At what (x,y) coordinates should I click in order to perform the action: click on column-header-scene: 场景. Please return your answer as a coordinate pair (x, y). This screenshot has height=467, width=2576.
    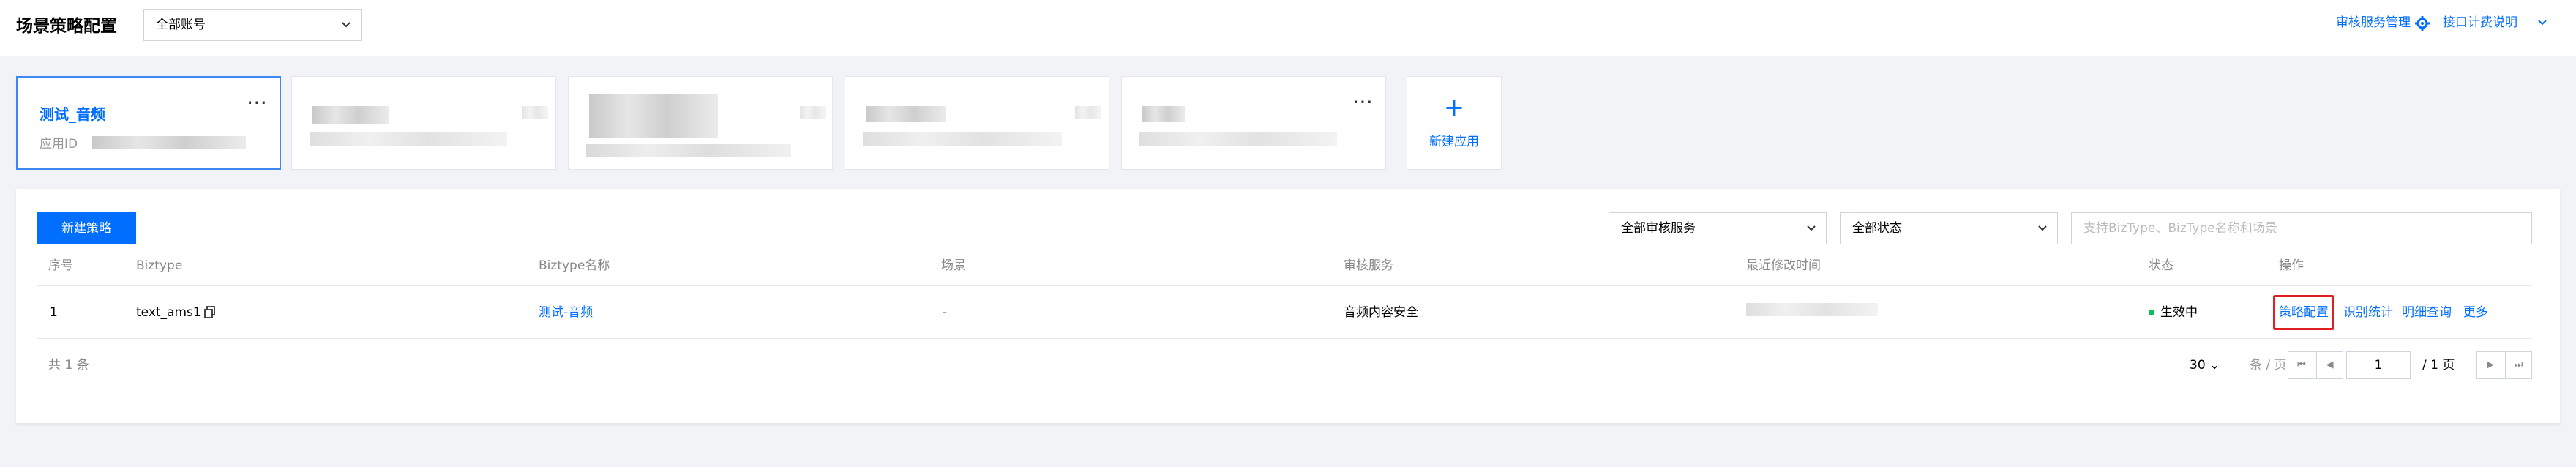
    Looking at the image, I should click on (953, 265).